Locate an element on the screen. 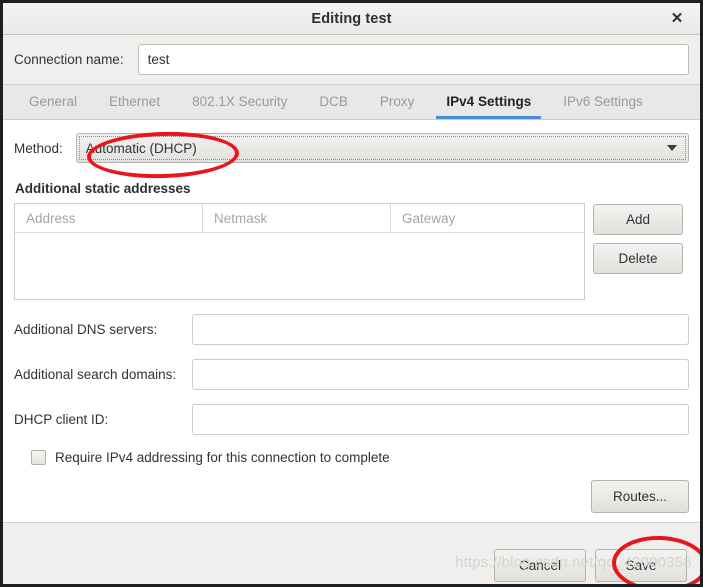 This screenshot has height=587, width=703. connection-name-label: Connection name: is located at coordinates (69, 59).